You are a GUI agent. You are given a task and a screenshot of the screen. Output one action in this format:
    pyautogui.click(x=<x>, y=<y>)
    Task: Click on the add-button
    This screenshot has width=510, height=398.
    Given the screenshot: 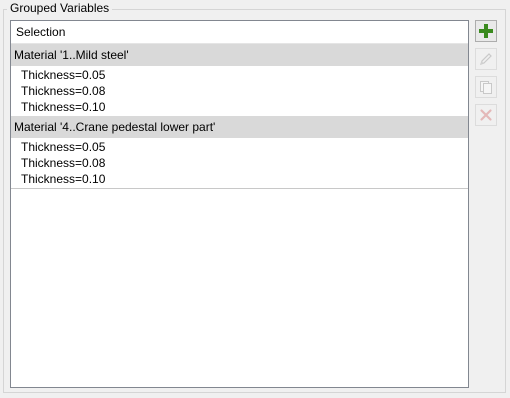 What is the action you would take?
    pyautogui.click(x=486, y=31)
    